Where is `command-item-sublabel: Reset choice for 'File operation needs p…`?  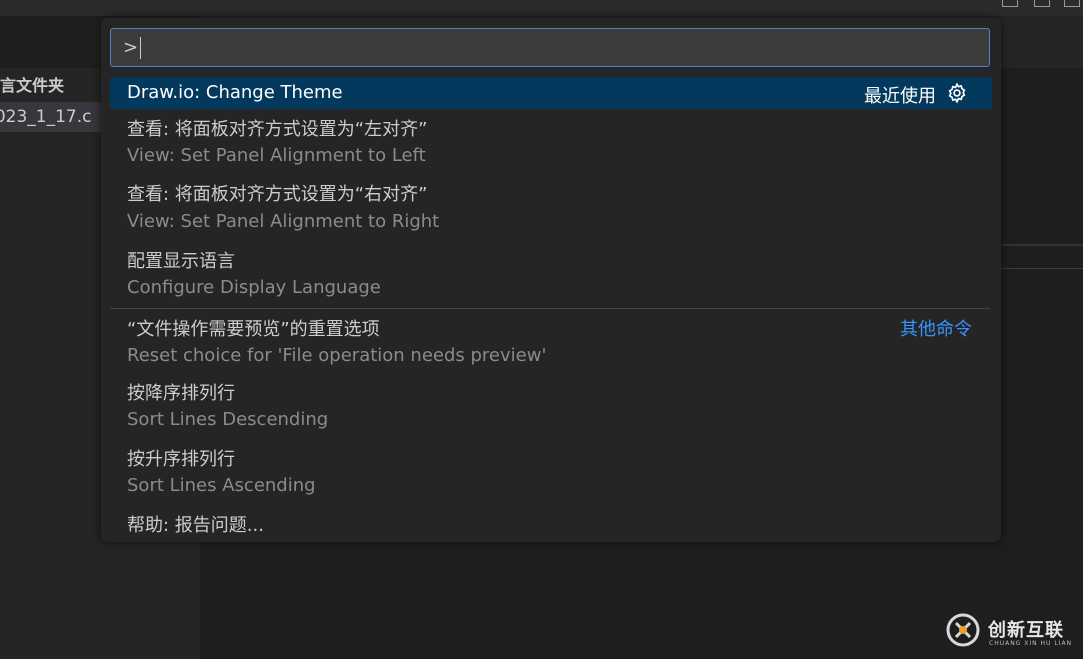
command-item-sublabel: Reset choice for 'File operation needs p… is located at coordinates (337, 355).